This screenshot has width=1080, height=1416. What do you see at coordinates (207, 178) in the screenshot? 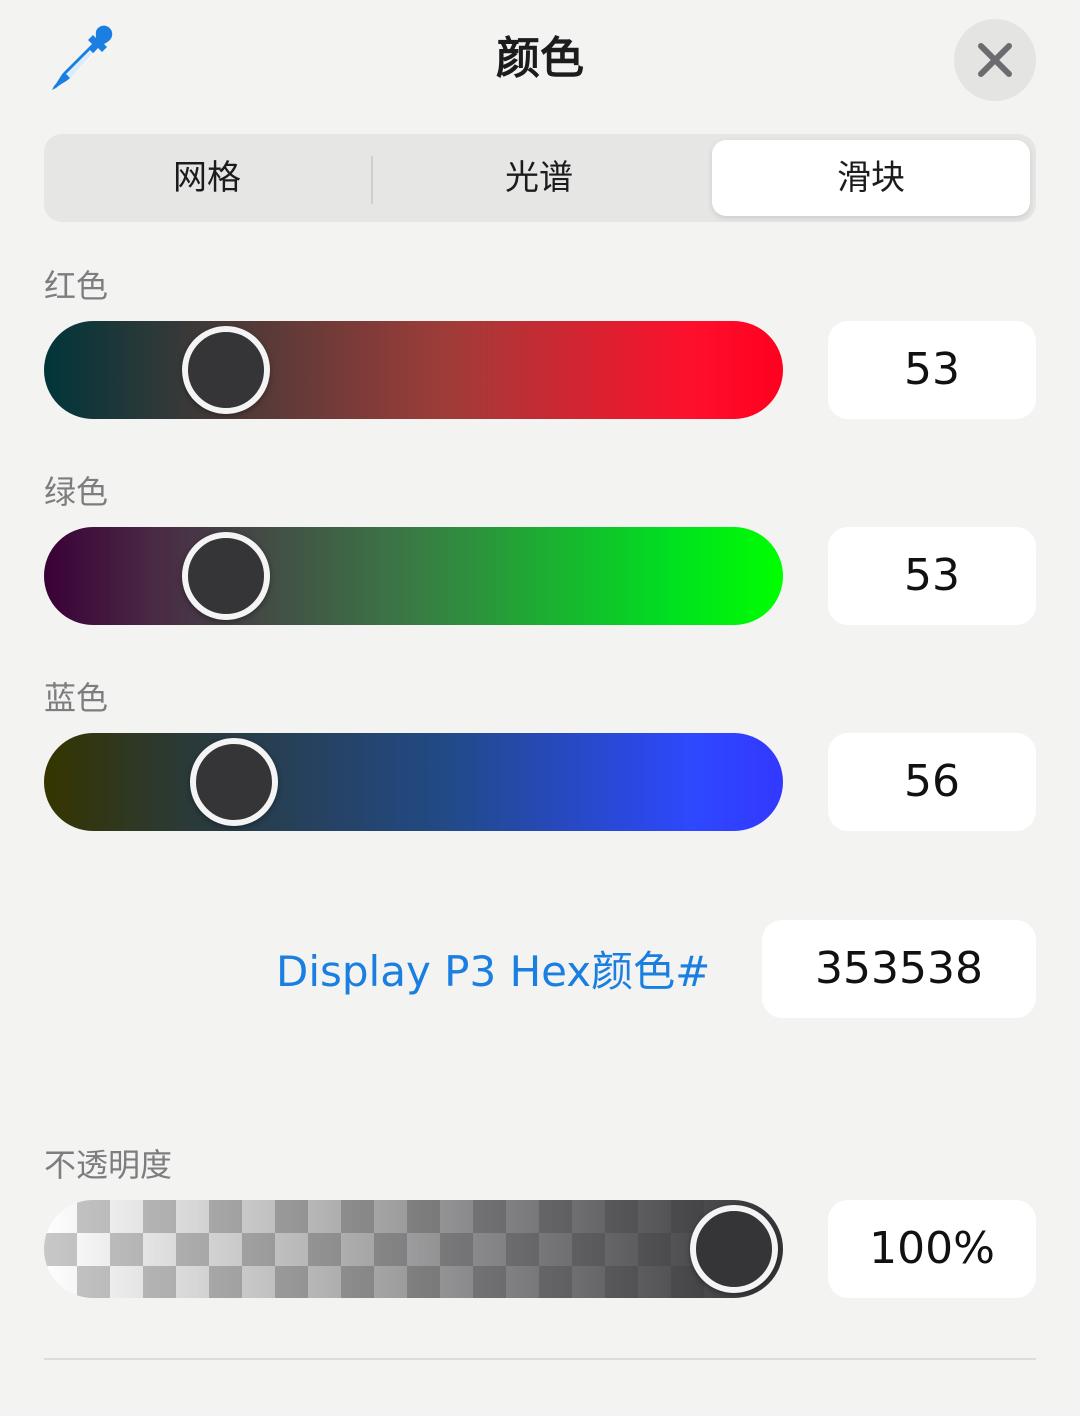
I see `tab-grid: 网格` at bounding box center [207, 178].